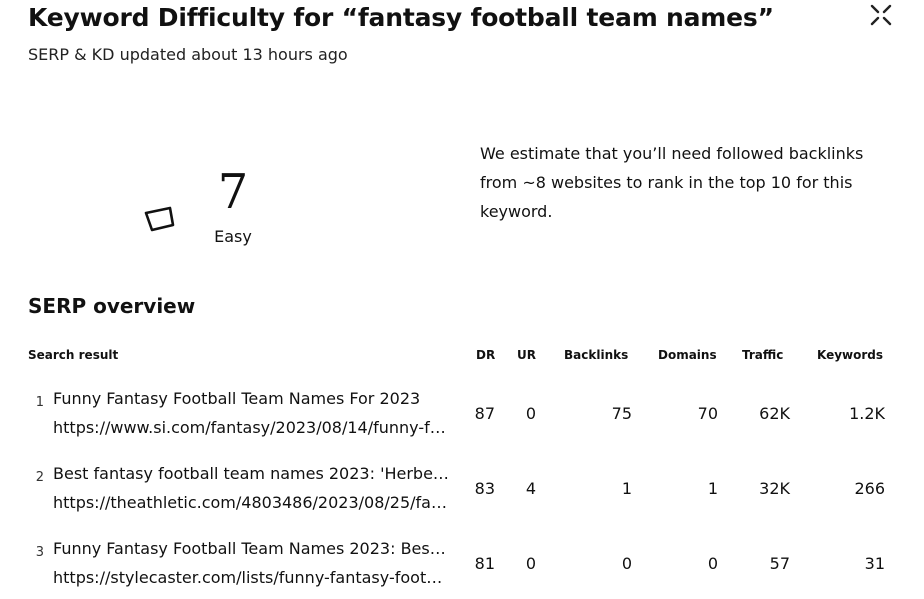  I want to click on result-domains: 0, so click(684, 563).